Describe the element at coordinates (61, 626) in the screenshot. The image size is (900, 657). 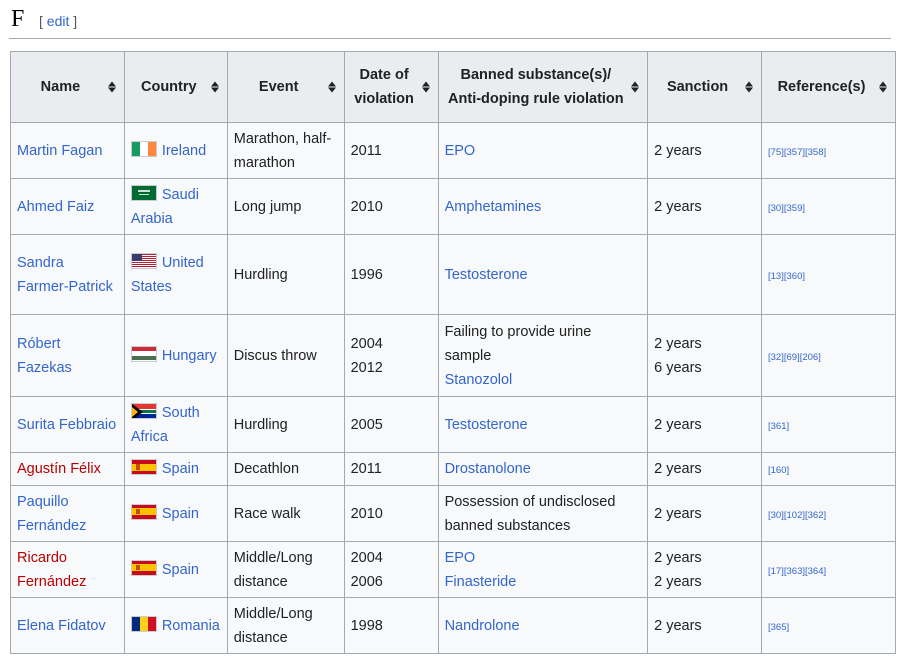
I see `athlete-link: Elena Fidatov` at that location.